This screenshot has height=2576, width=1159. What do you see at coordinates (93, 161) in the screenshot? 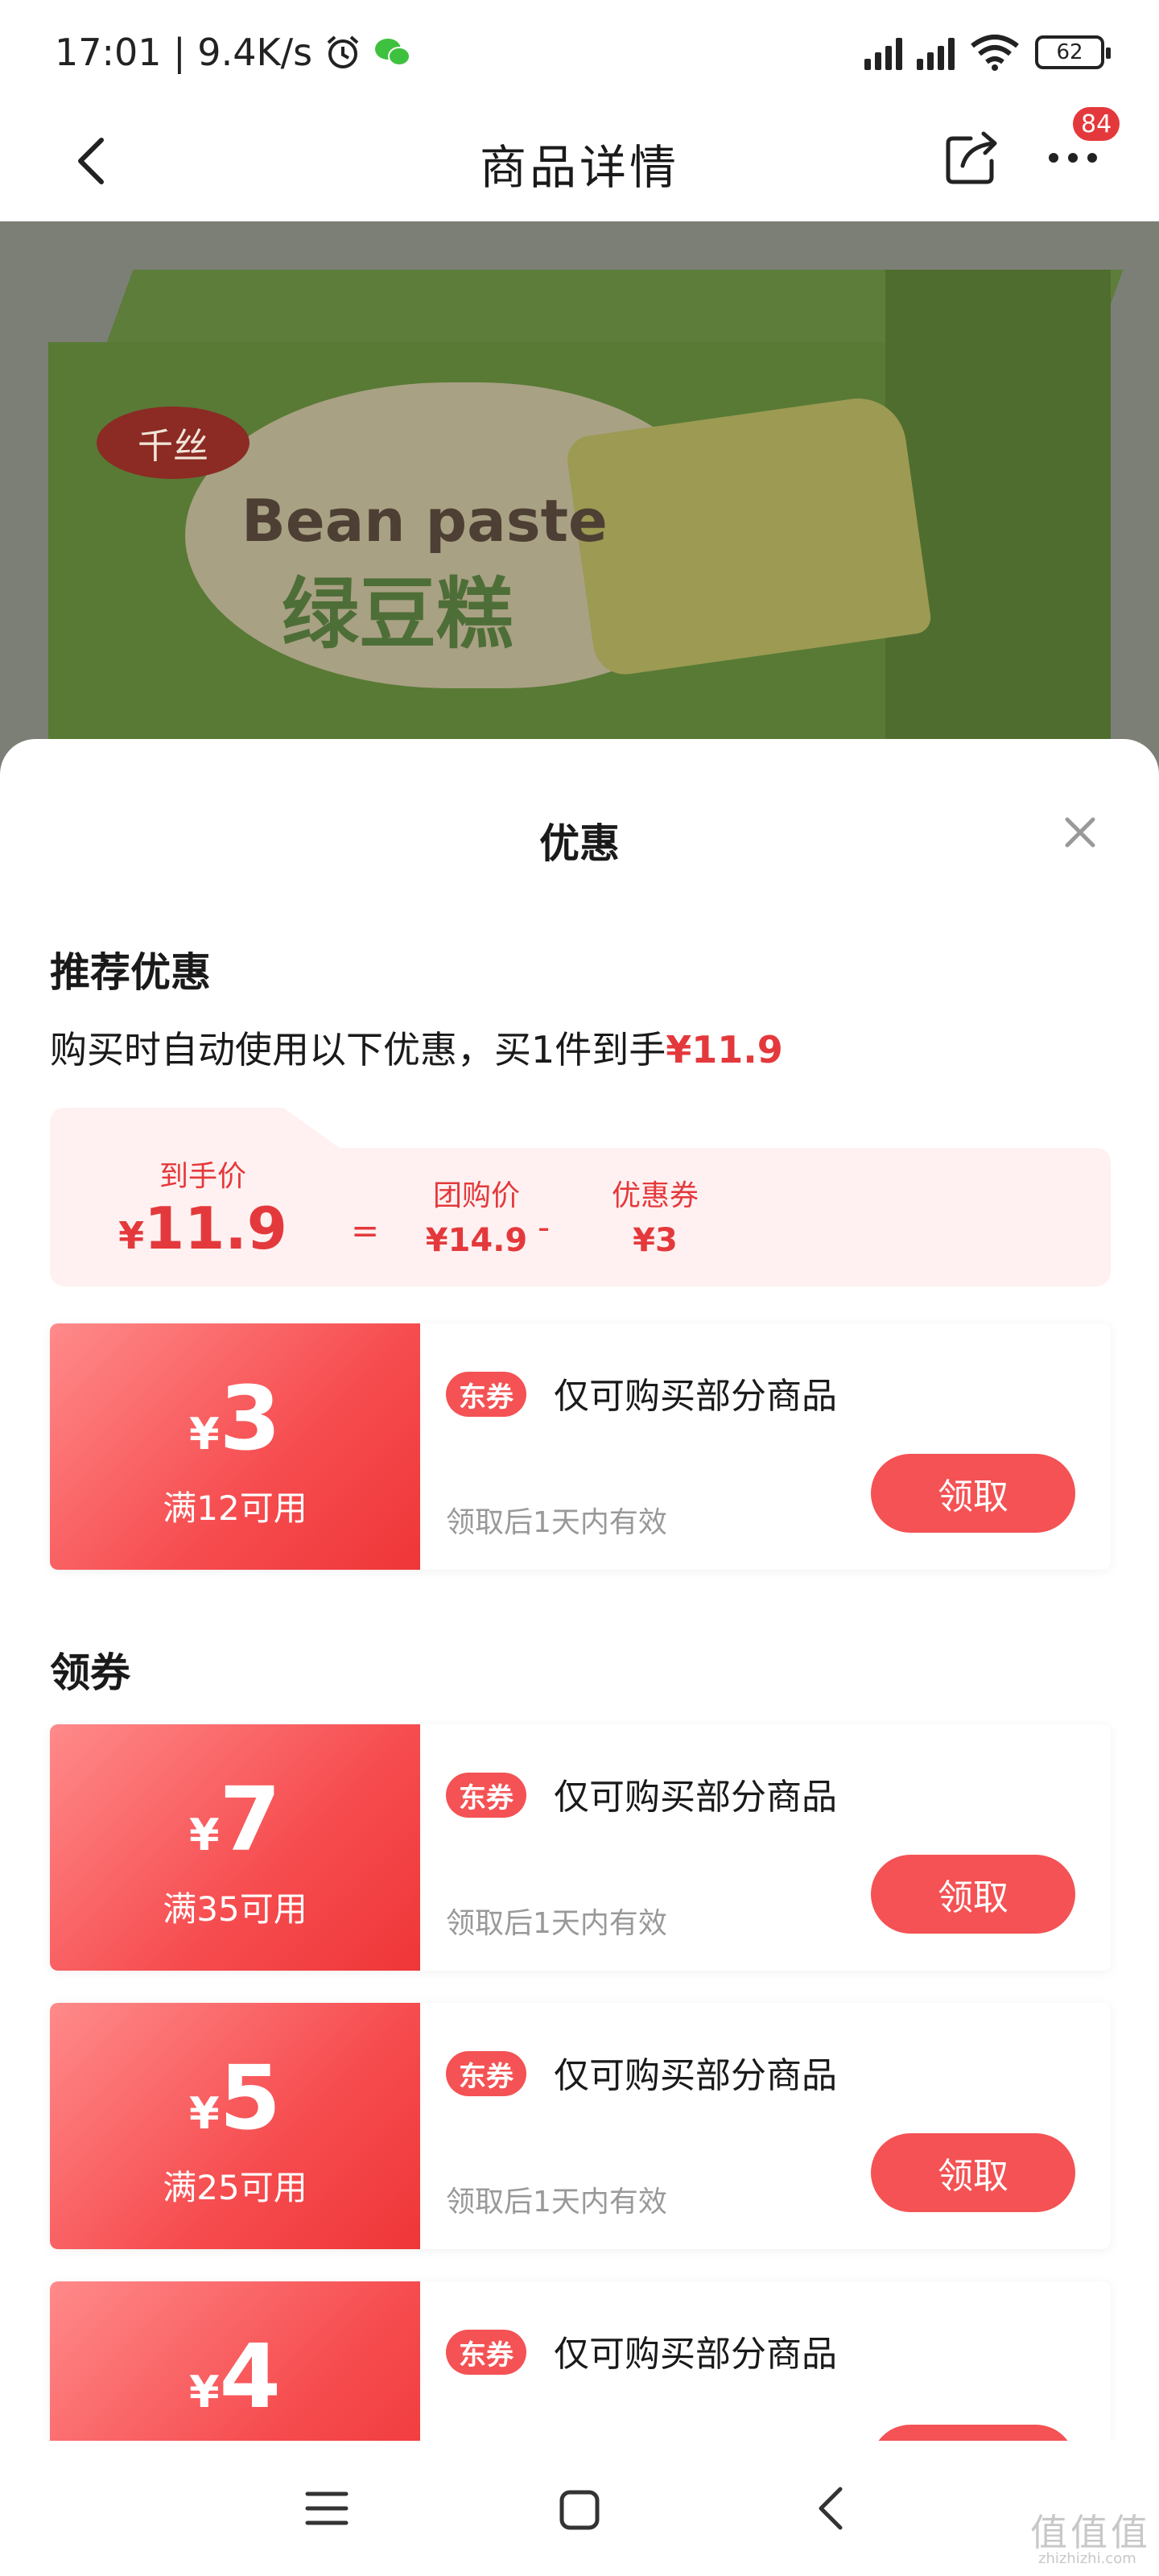
I see `back-arrow-icon` at bounding box center [93, 161].